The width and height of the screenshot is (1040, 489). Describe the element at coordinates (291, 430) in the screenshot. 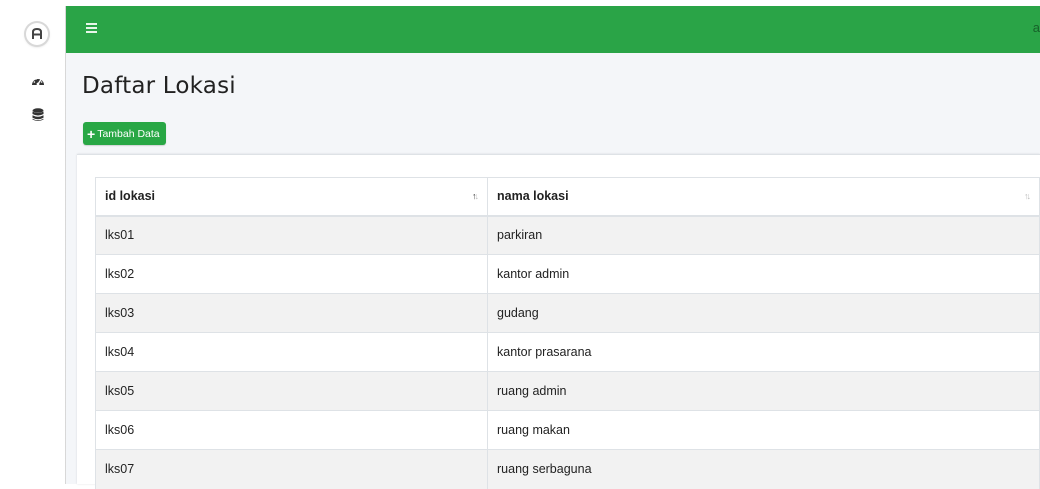

I see `cell-id-lokasi: lks06` at that location.